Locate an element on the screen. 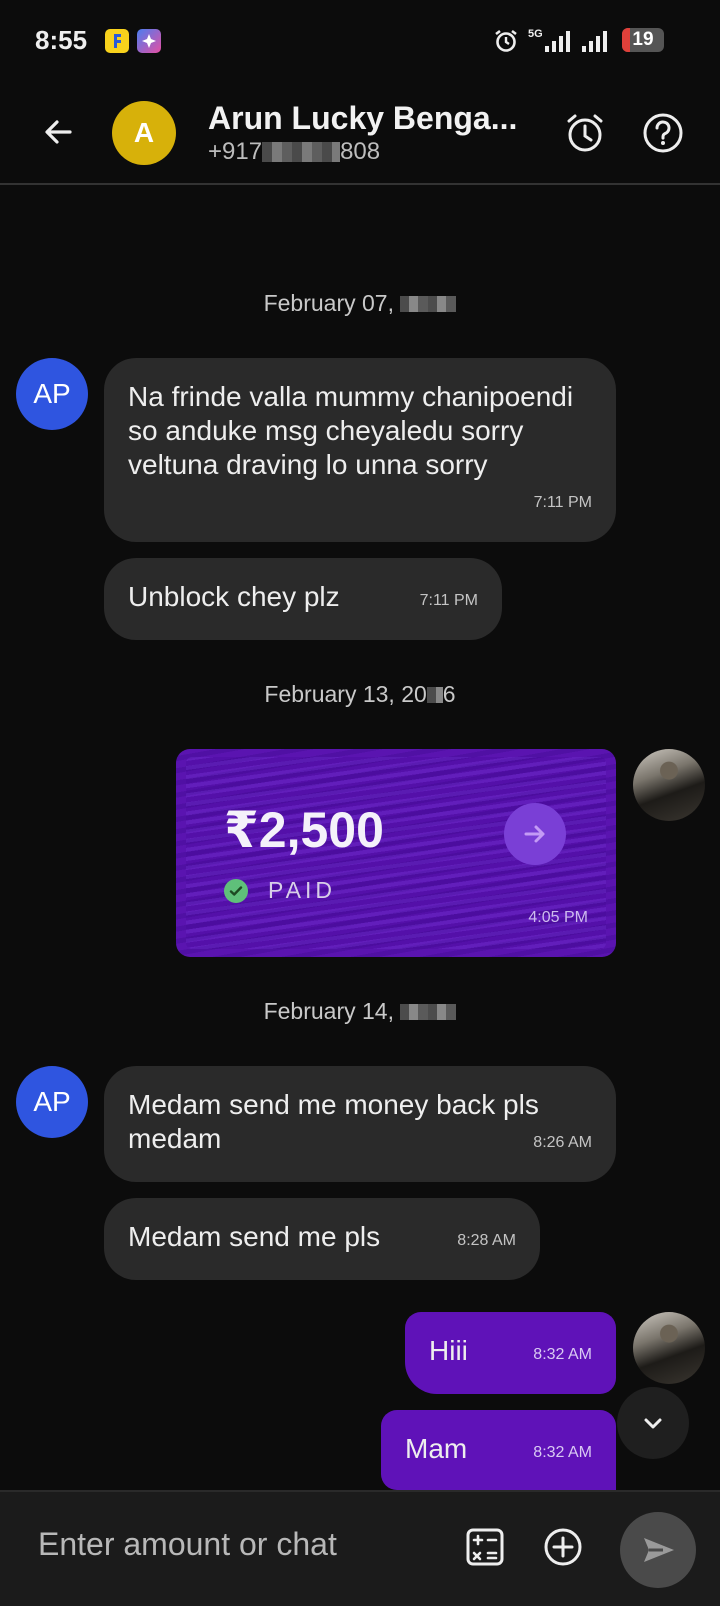 The width and height of the screenshot is (720, 1606). scroll-down-button is located at coordinates (653, 1423).